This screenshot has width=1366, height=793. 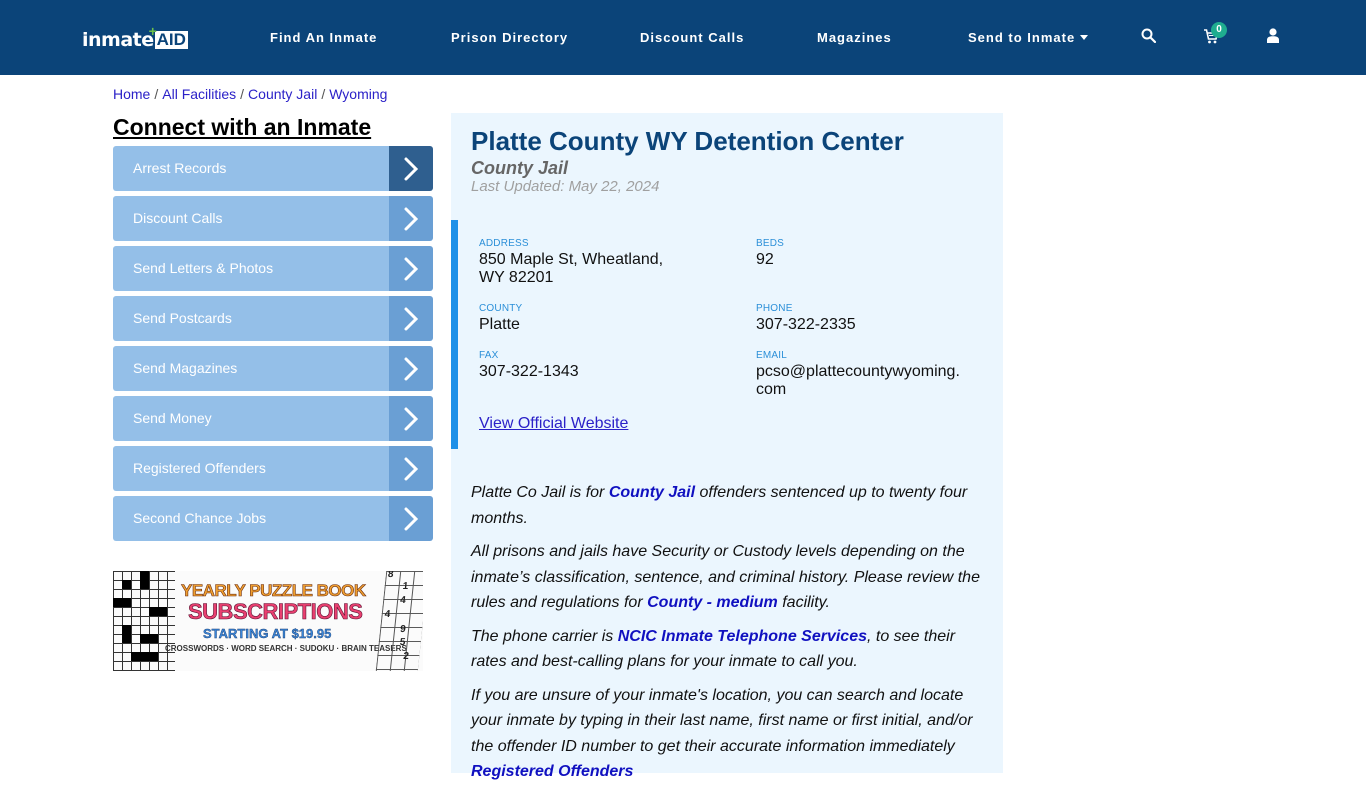 I want to click on crossword-grid-graphic, so click(x=144, y=621).